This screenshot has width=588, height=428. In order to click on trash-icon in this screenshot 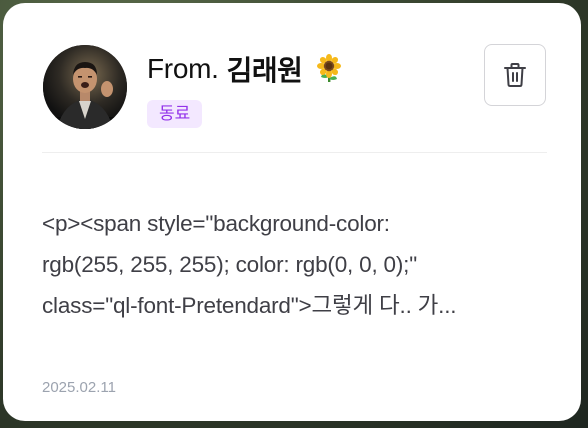, I will do `click(515, 75)`.